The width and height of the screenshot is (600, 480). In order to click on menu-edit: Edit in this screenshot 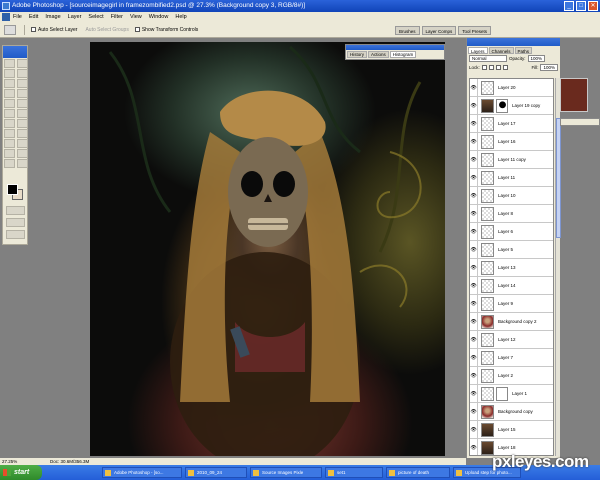, I will do `click(33, 17)`.